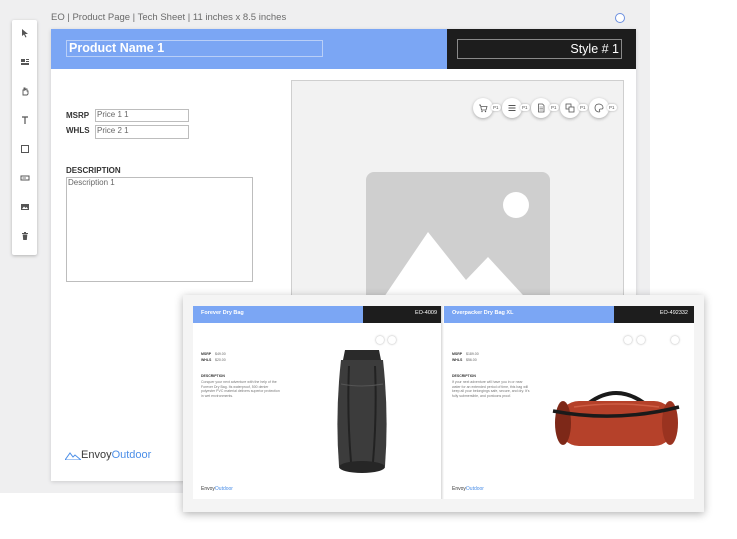 The height and width of the screenshot is (539, 737). Describe the element at coordinates (673, 313) in the screenshot. I see `preview-right-style-code: EO-492332` at that location.